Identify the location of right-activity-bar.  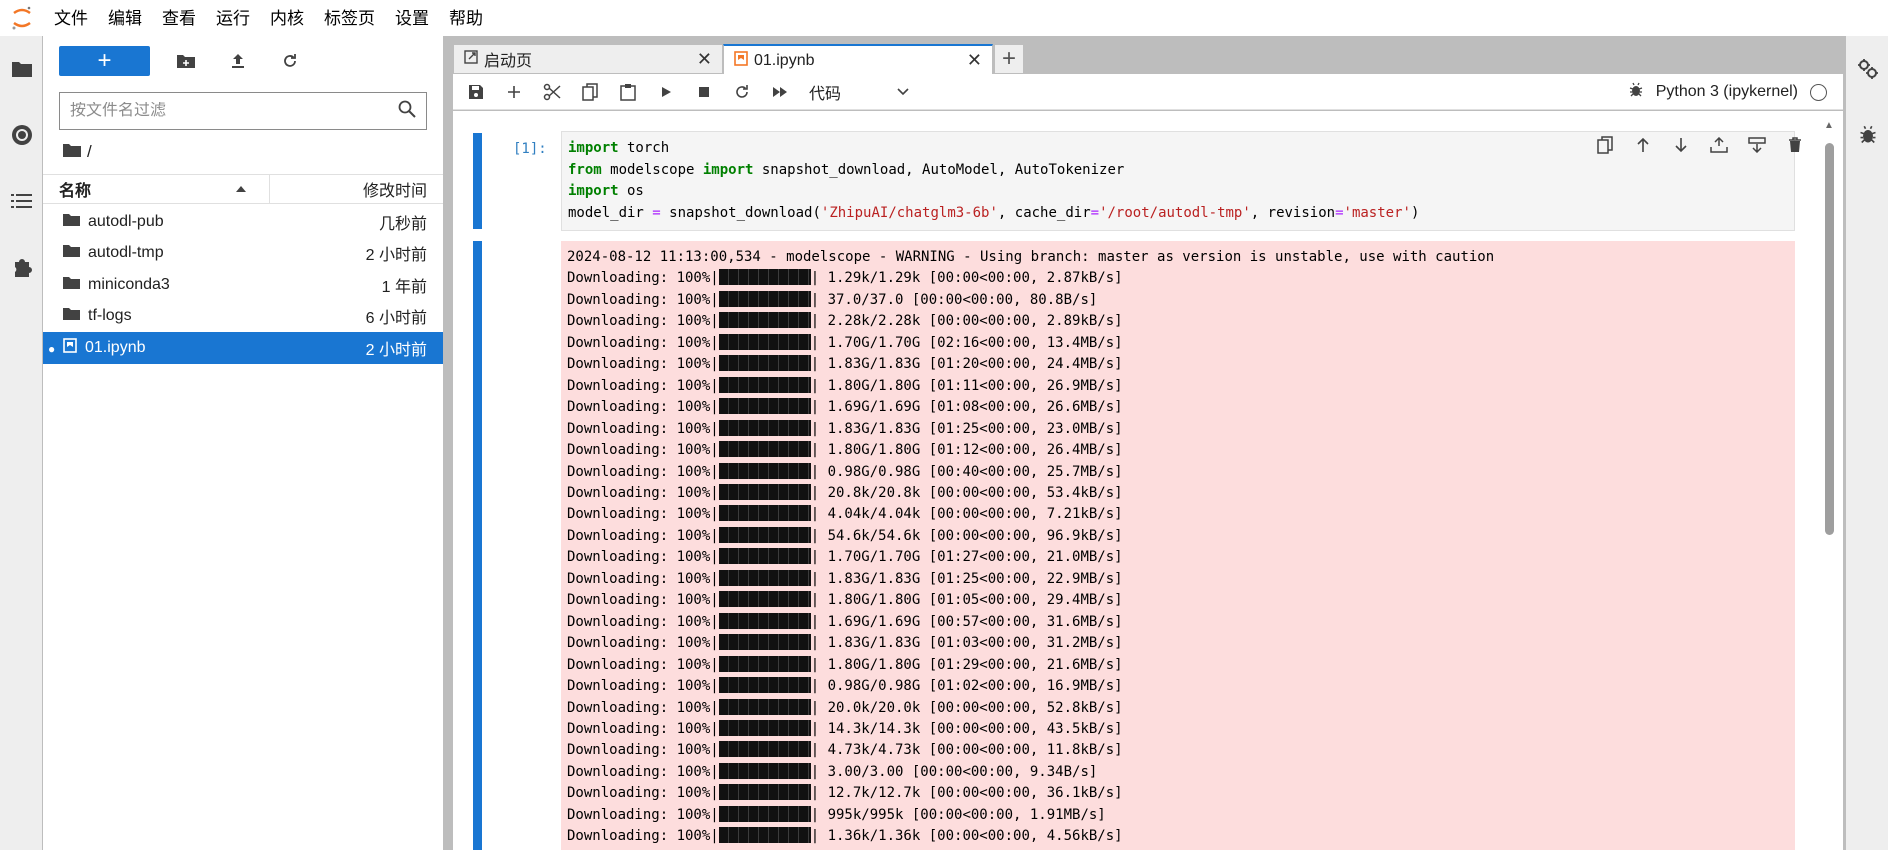
(1866, 443).